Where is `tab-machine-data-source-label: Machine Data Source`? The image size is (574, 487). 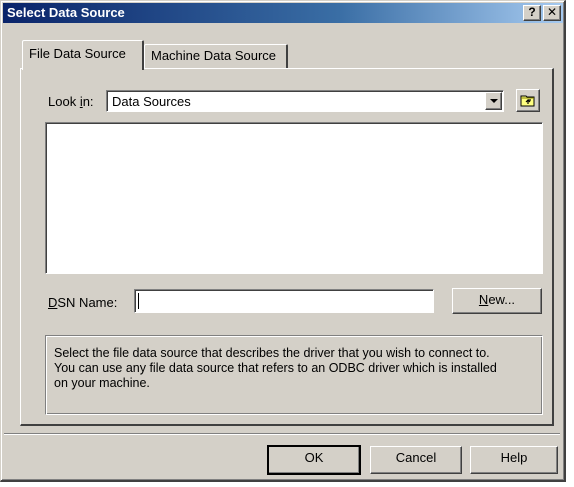
tab-machine-data-source-label: Machine Data Source is located at coordinates (214, 55).